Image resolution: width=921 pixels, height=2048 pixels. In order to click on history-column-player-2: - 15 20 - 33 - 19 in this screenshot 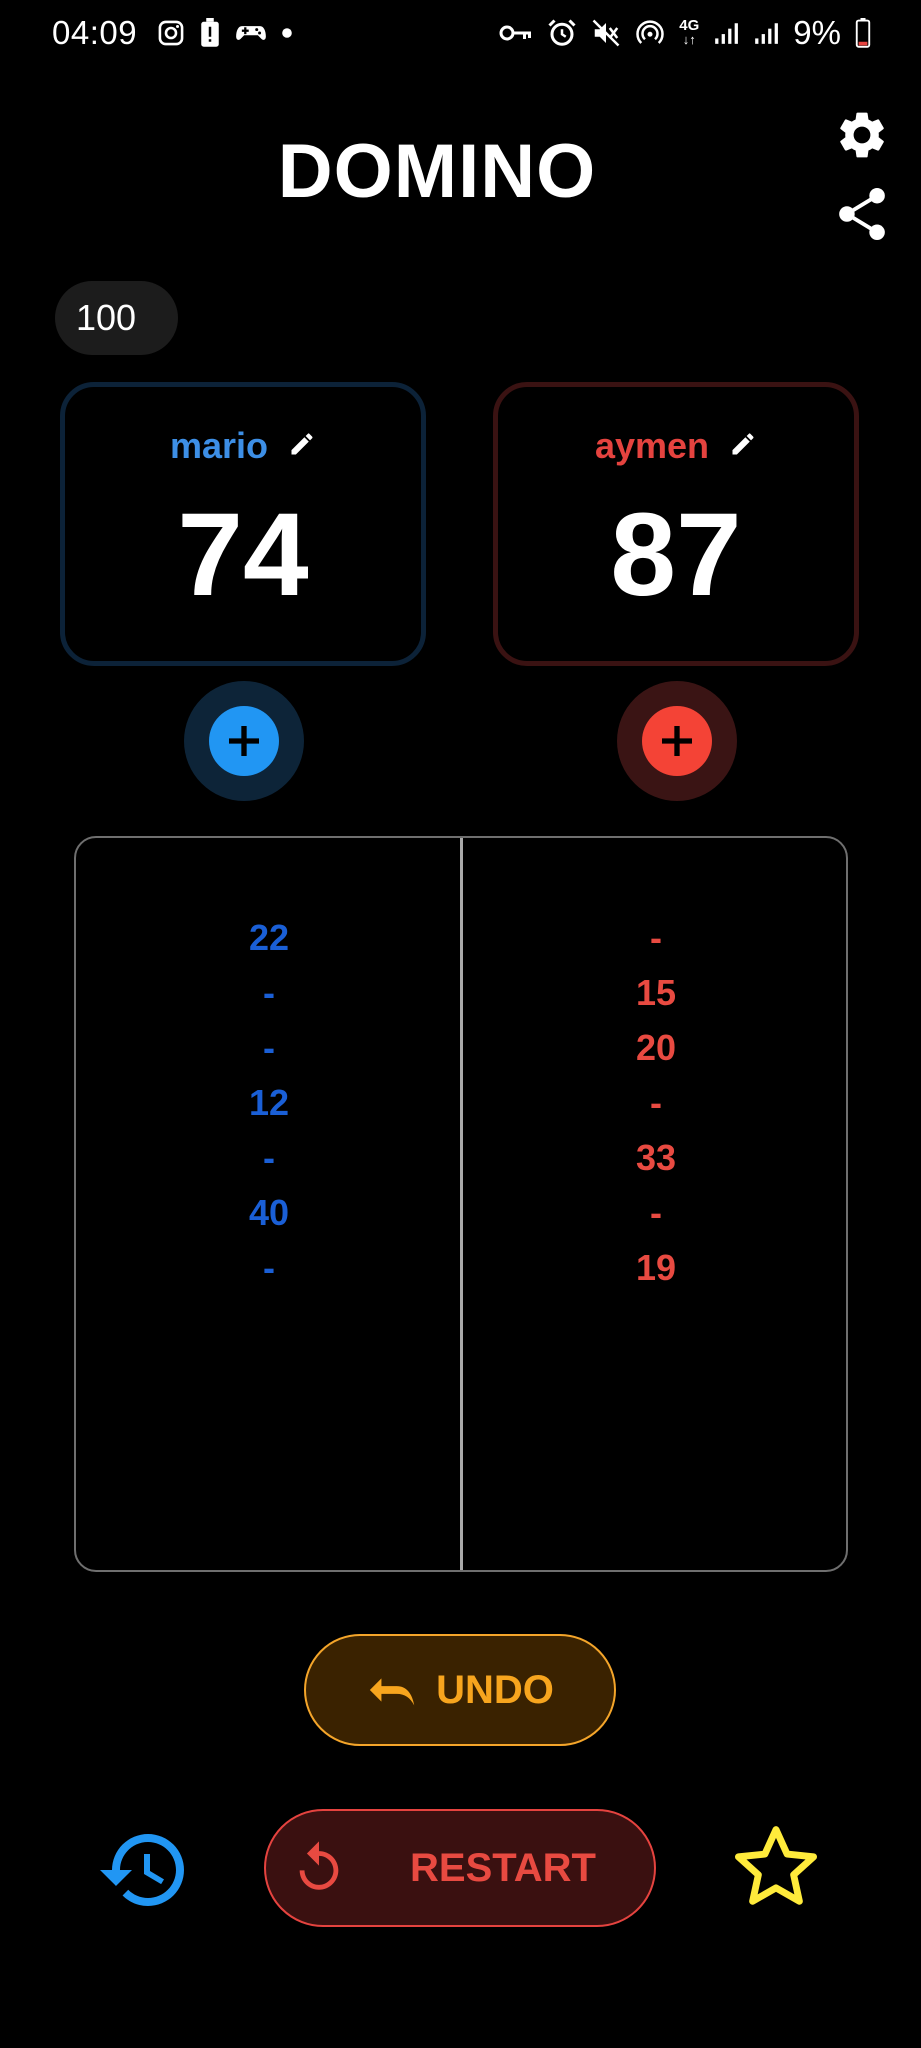, I will do `click(656, 1102)`.